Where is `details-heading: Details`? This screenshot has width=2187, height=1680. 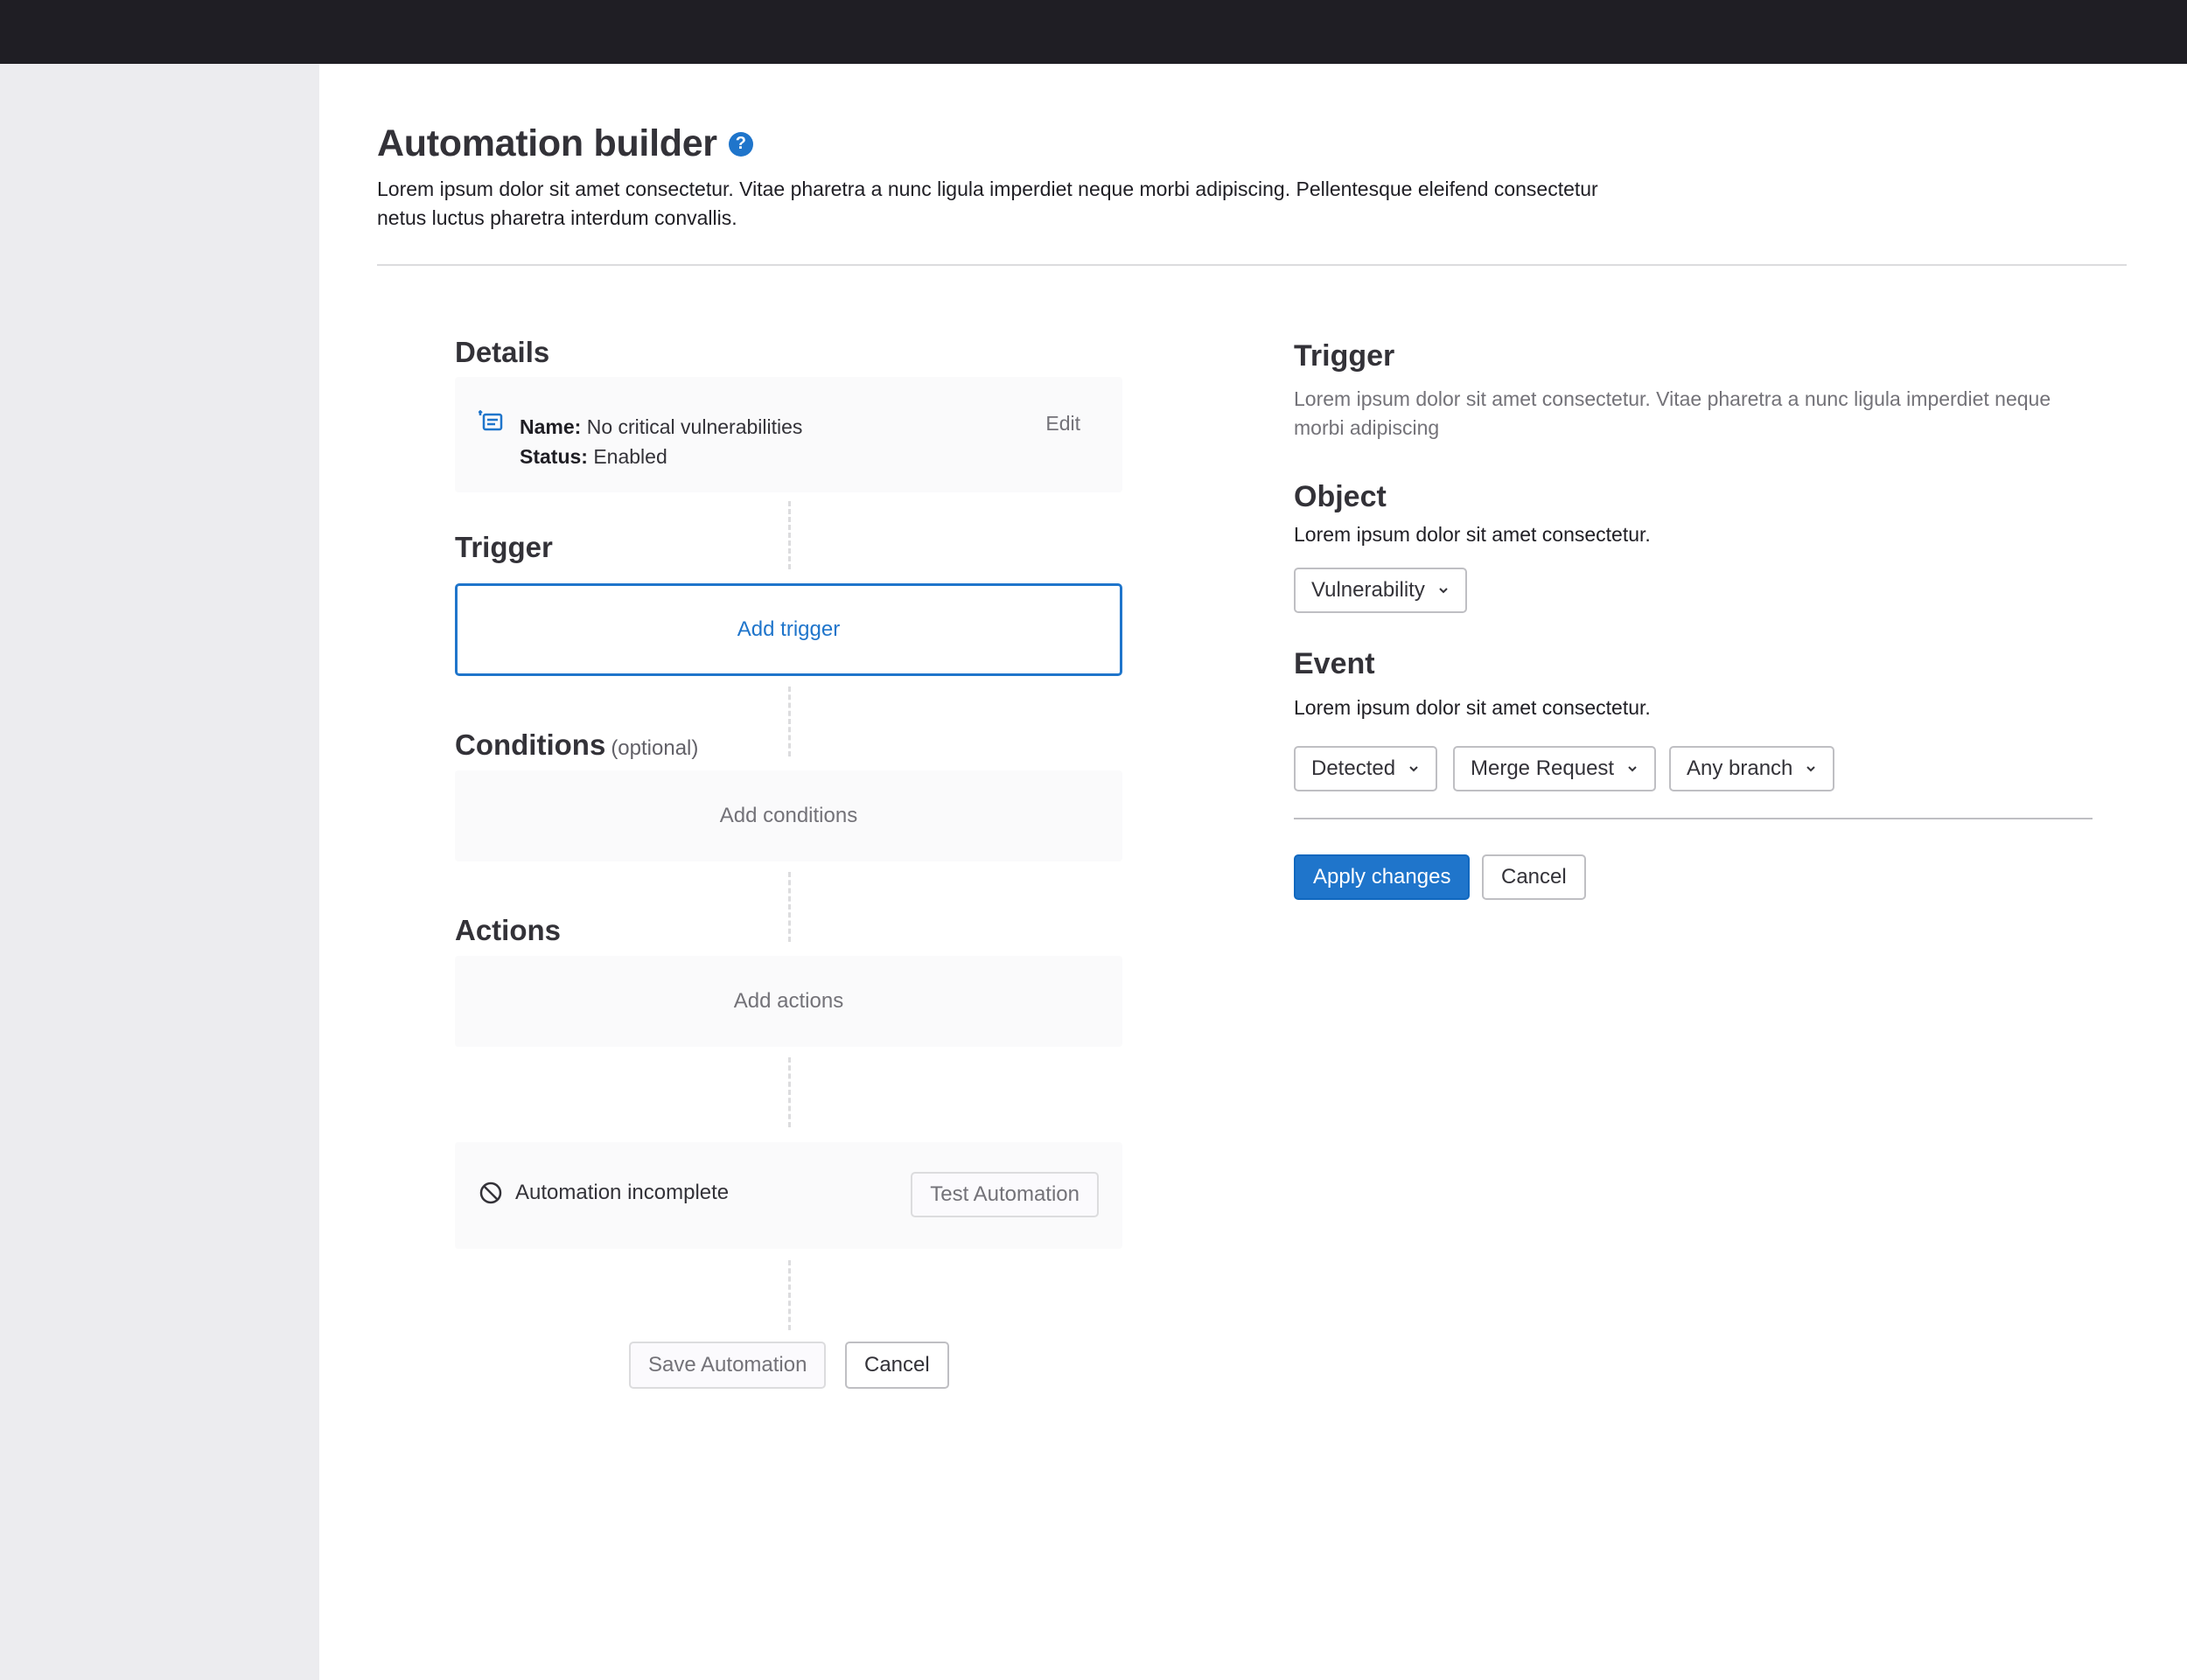
details-heading: Details is located at coordinates (503, 352).